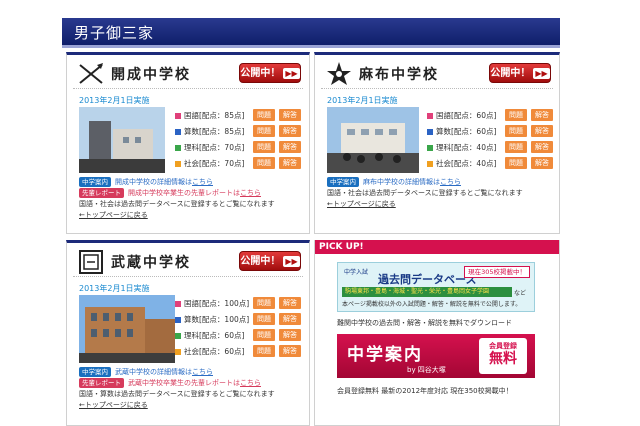  What do you see at coordinates (426, 370) in the screenshot?
I see `ad2-by-label: by 四谷大塚` at bounding box center [426, 370].